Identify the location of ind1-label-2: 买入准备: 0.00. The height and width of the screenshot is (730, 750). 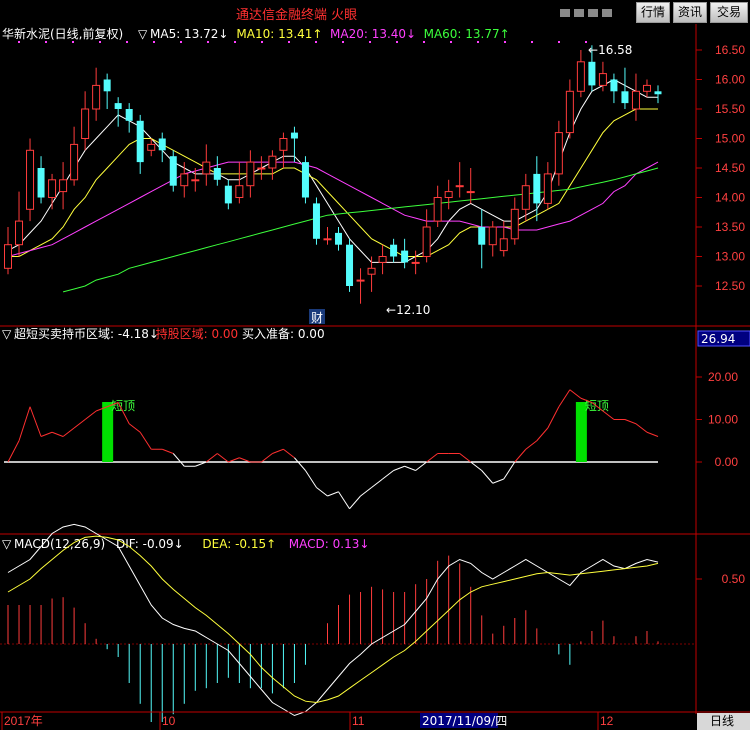
(283, 334).